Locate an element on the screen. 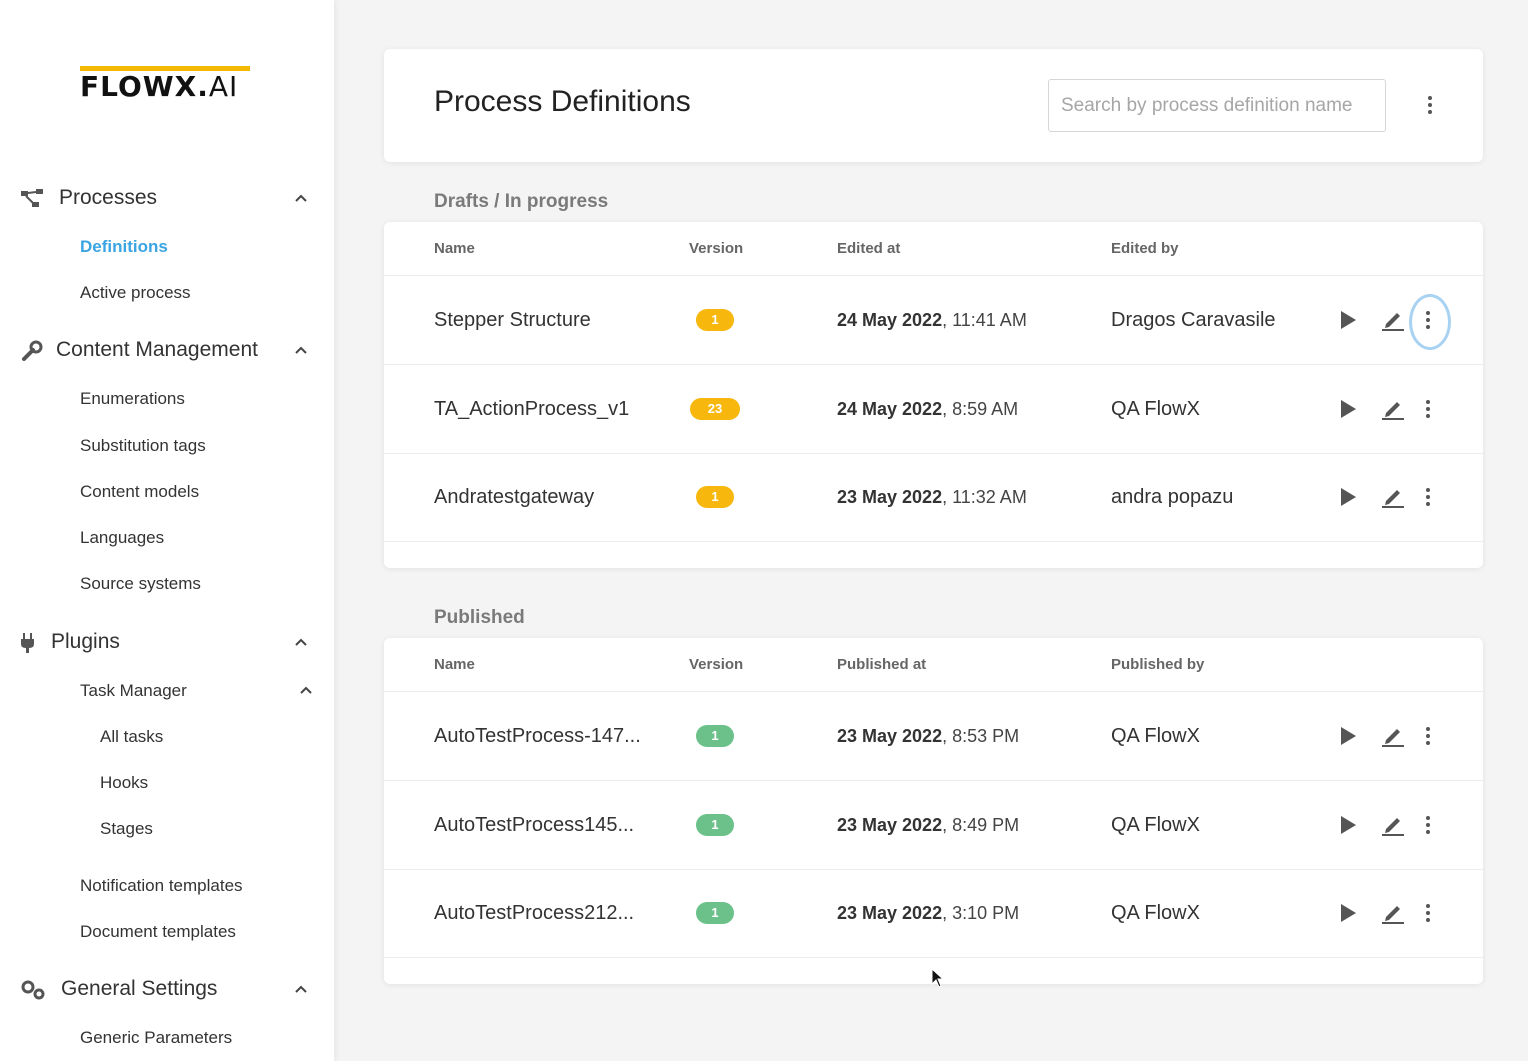 This screenshot has width=1528, height=1061. timestamp: 23 May 2022, 11:32 AM is located at coordinates (932, 497).